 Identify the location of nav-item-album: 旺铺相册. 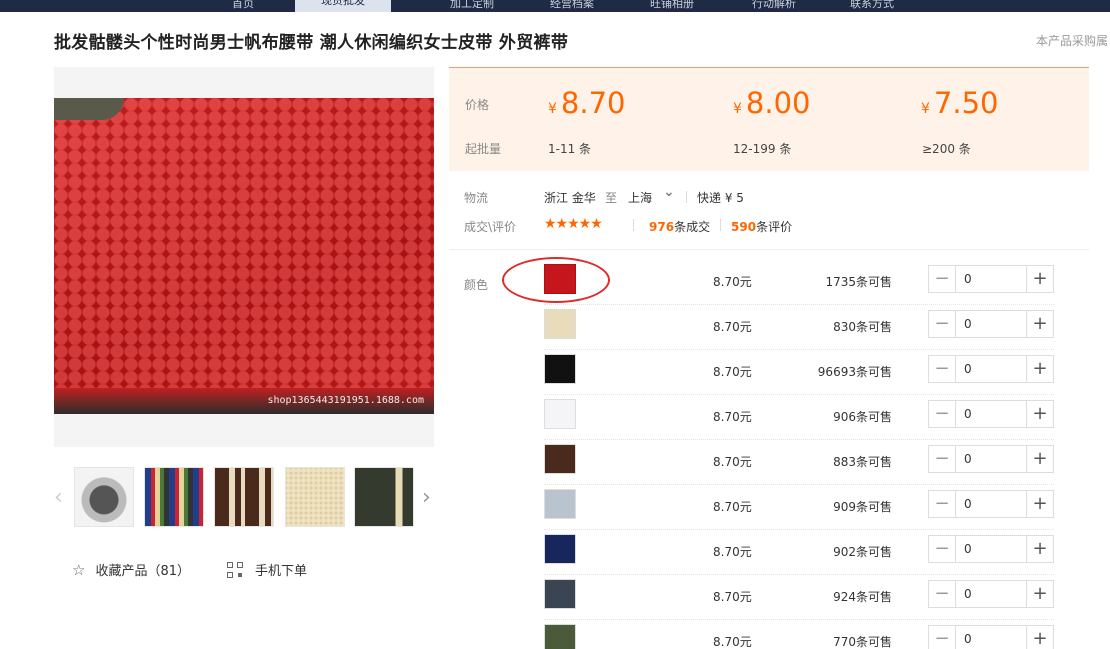
(672, 5).